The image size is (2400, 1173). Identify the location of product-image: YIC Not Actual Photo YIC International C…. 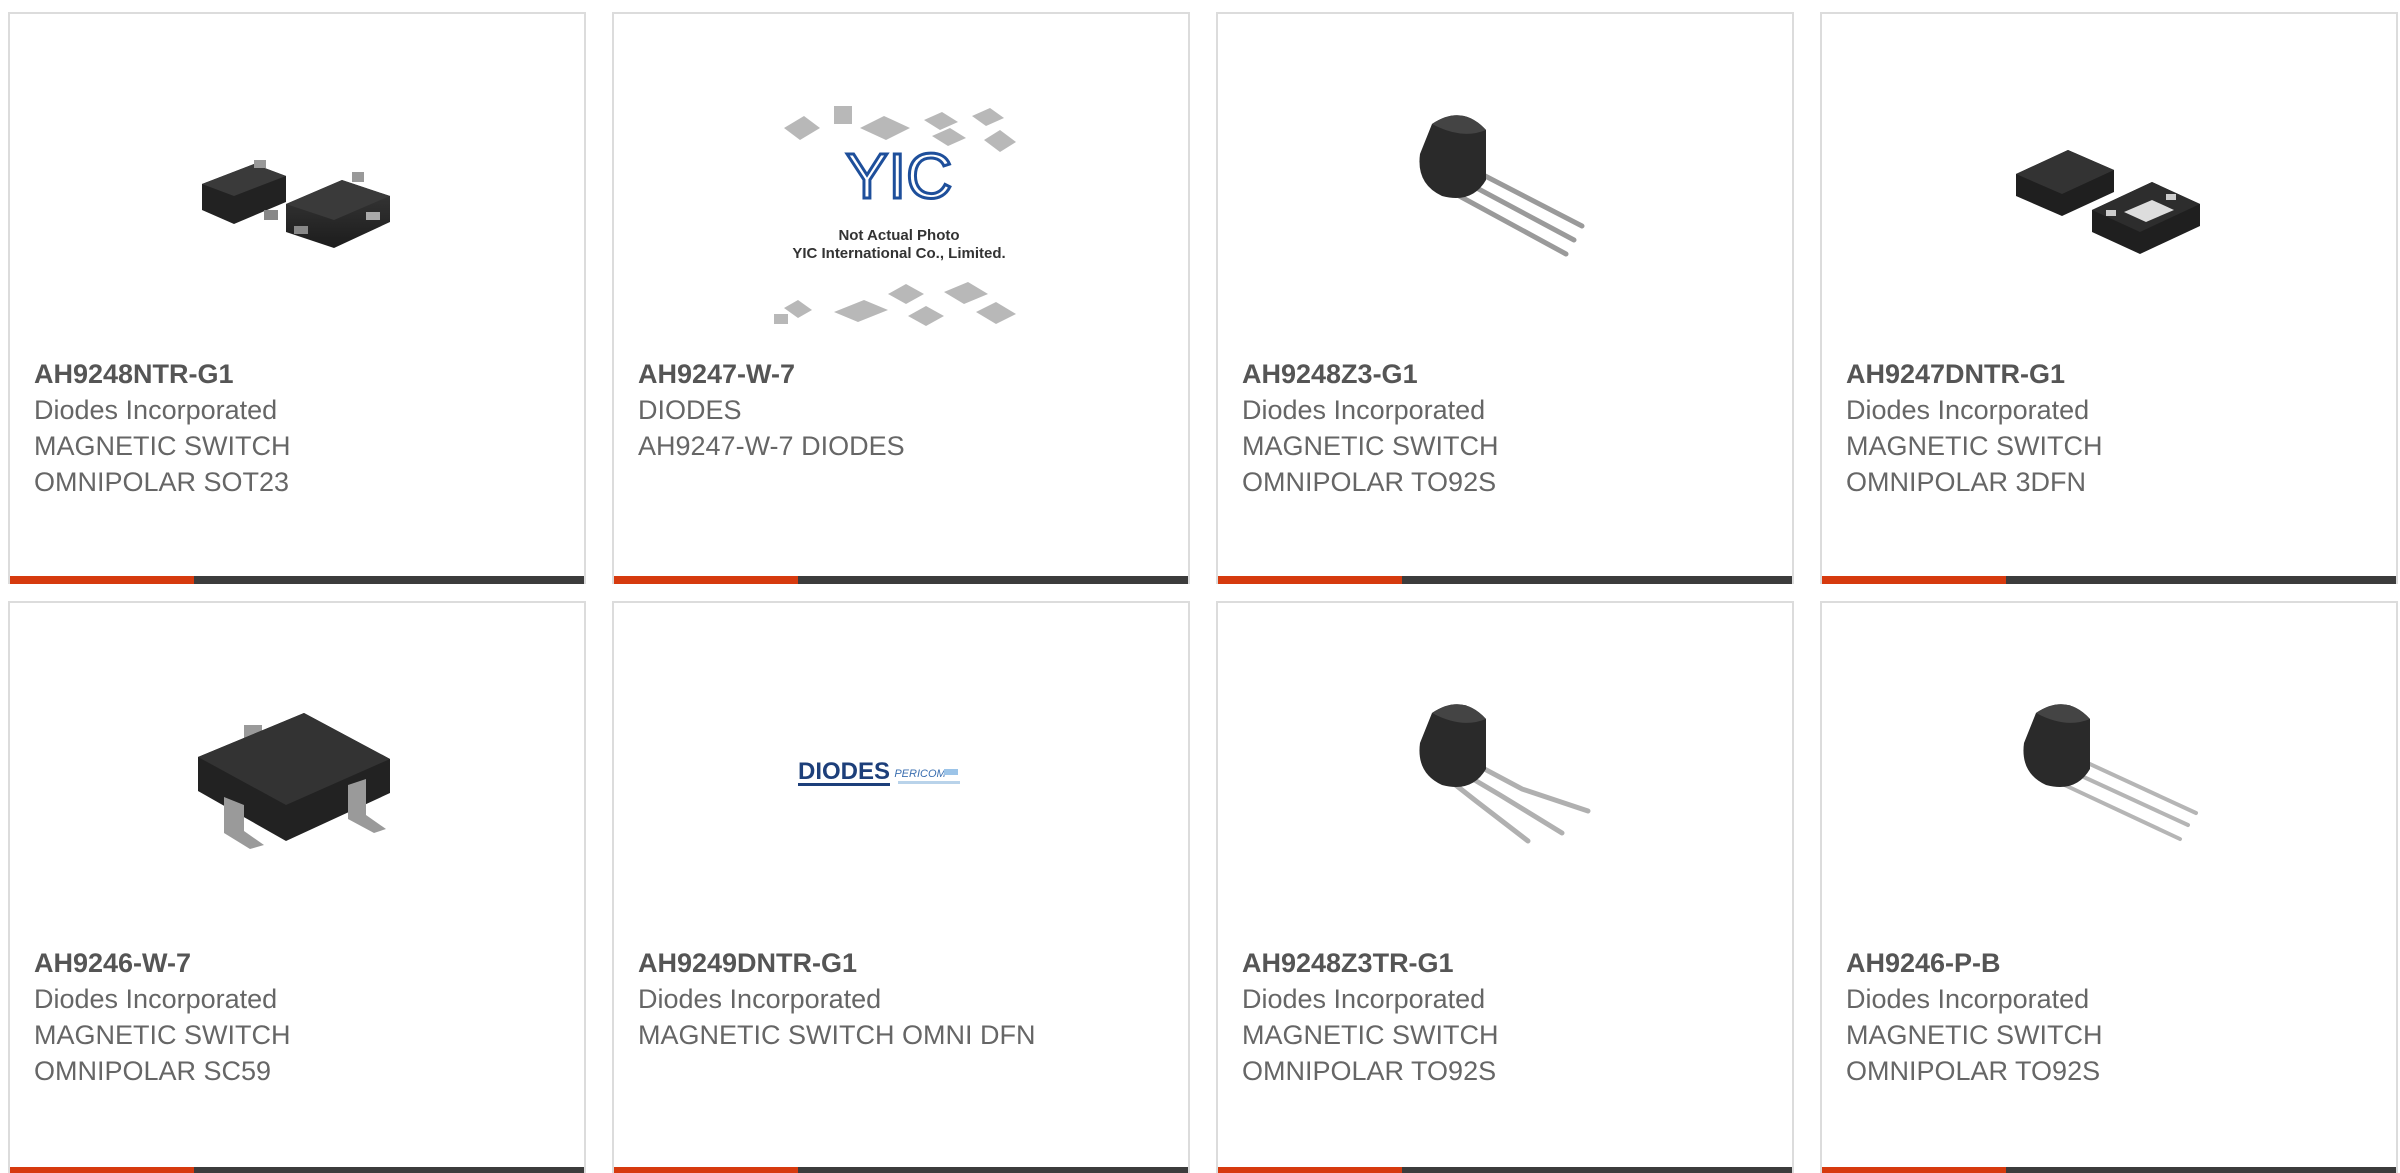
(899, 223).